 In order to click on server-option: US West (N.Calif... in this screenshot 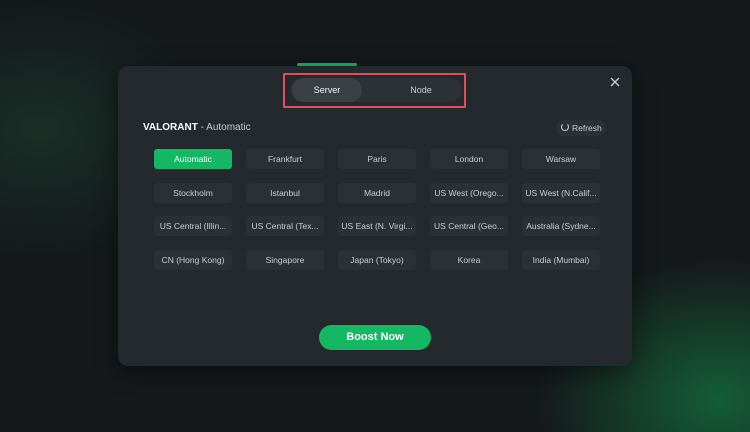, I will do `click(561, 192)`.